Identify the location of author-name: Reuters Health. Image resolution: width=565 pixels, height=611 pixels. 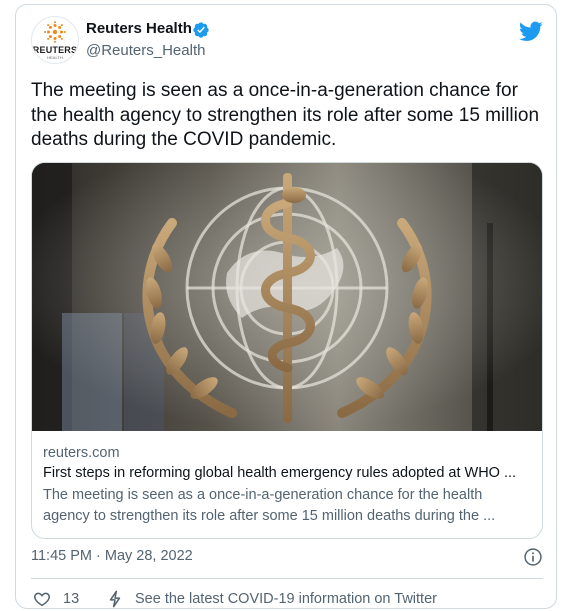
(139, 28).